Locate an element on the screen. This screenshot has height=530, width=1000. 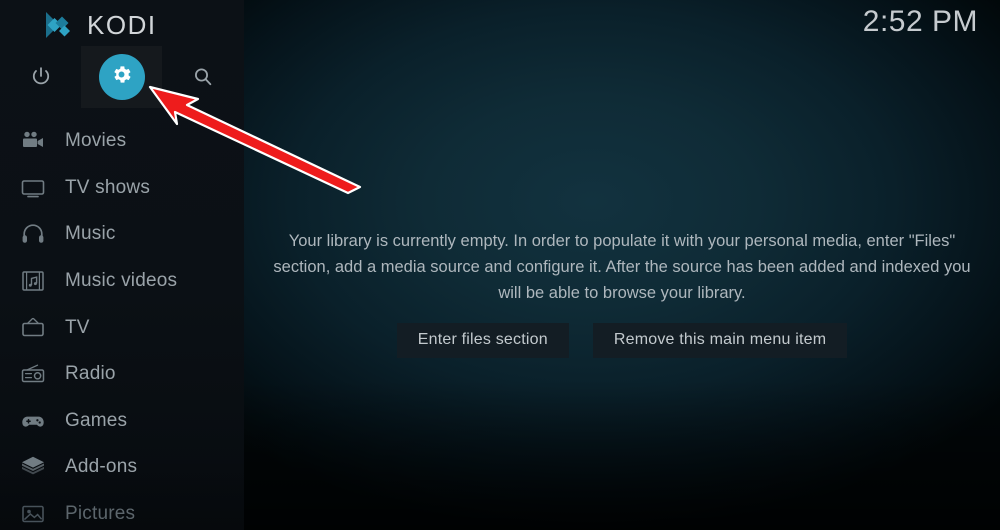
sidebar-item-movies: Movies is located at coordinates (122, 141).